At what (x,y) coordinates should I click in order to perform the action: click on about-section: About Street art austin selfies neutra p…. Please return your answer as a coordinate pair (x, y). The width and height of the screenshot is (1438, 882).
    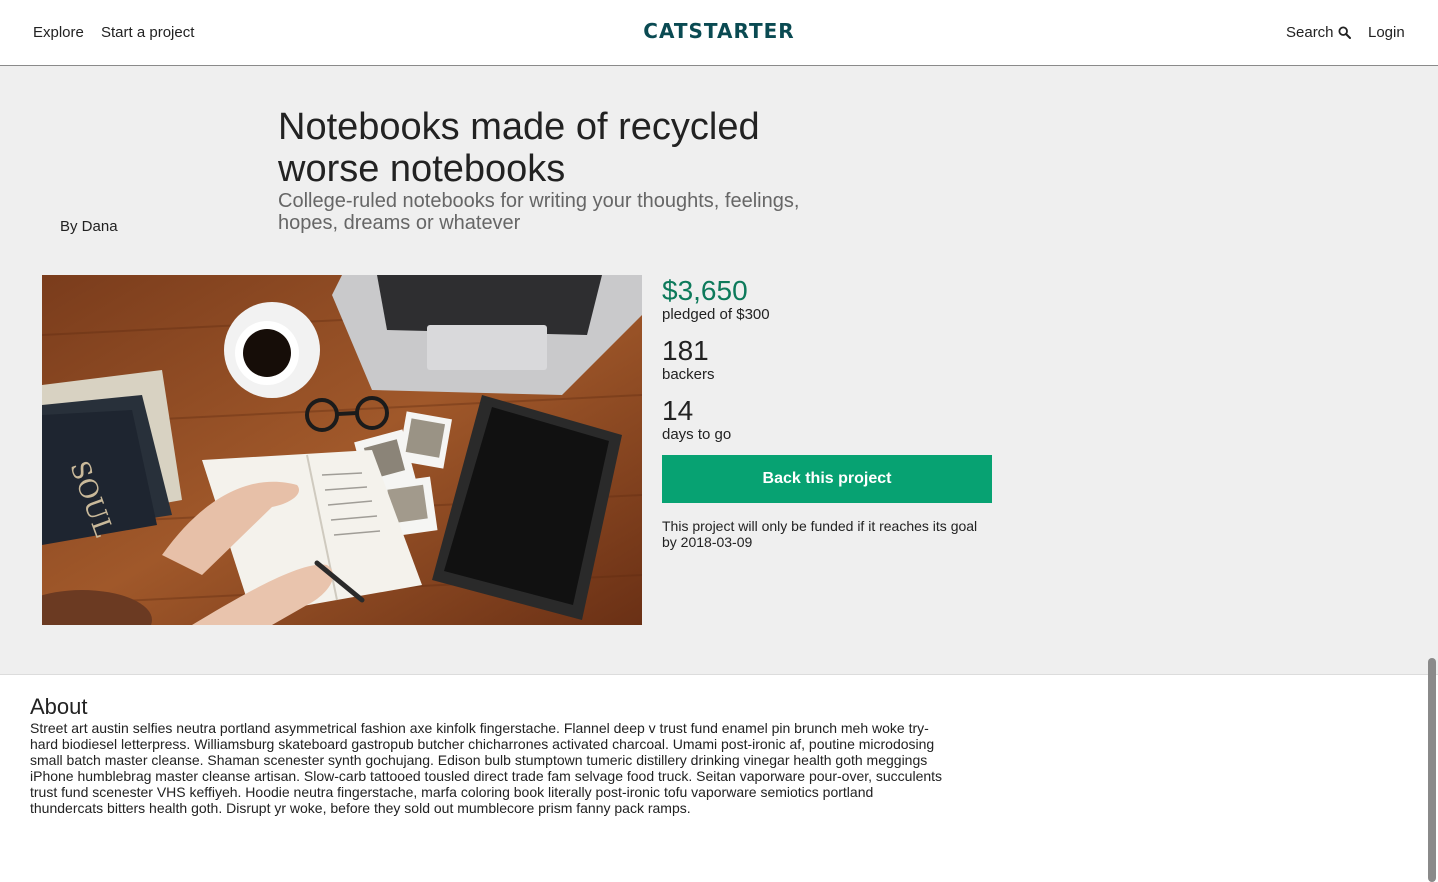
    Looking at the image, I should click on (490, 755).